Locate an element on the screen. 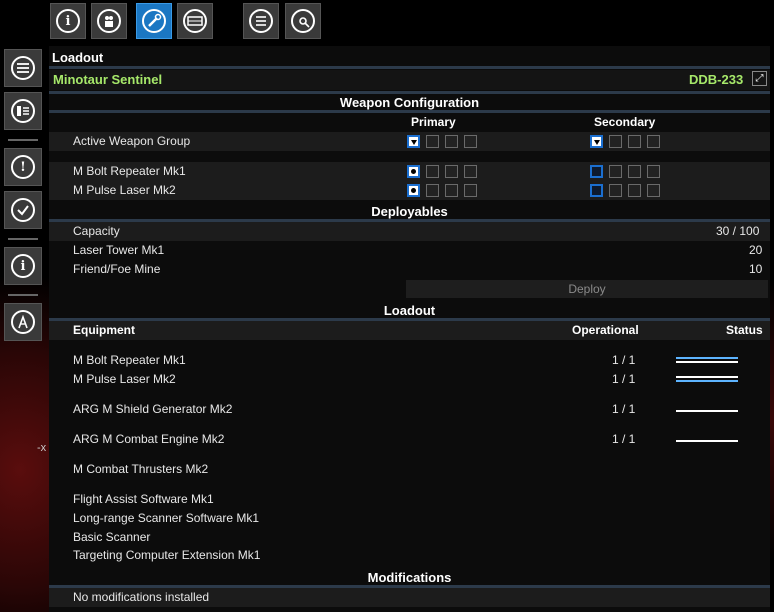 This screenshot has height=612, width=774. equipment-name: ARG M Shield Generator Mk2 is located at coordinates (153, 409).